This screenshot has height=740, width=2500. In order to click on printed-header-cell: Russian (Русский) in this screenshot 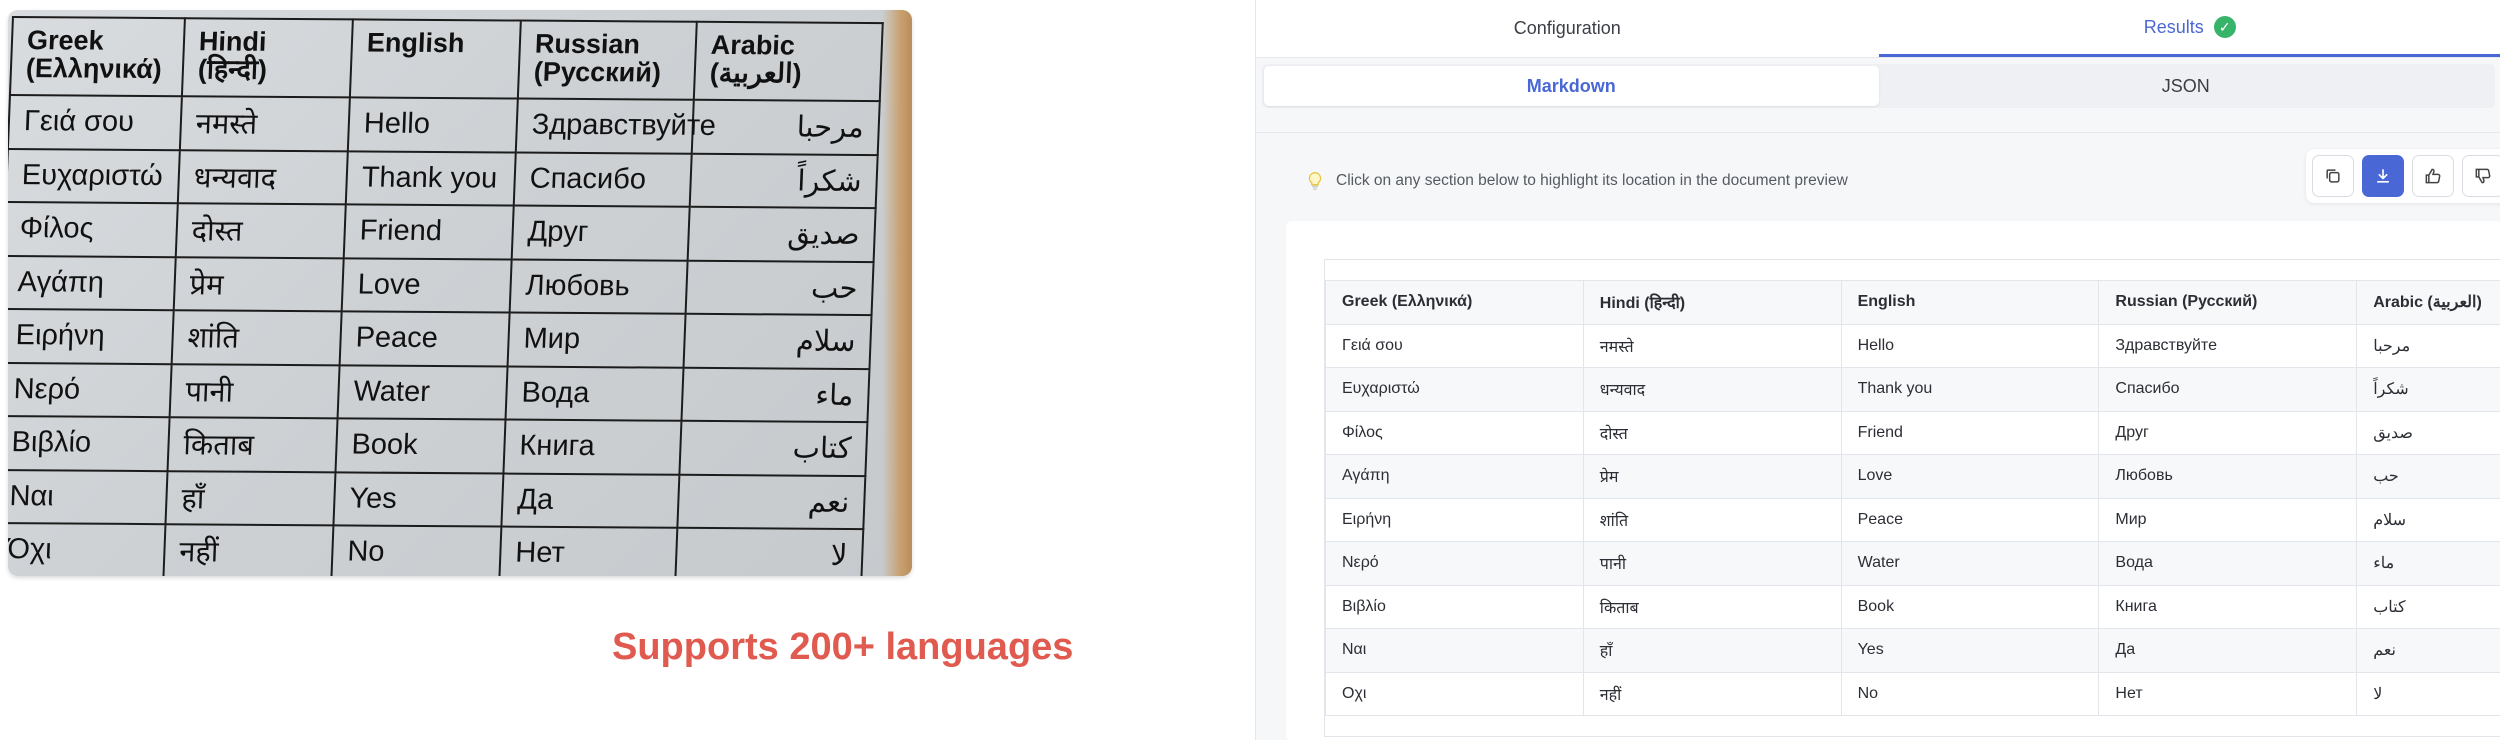, I will do `click(607, 60)`.